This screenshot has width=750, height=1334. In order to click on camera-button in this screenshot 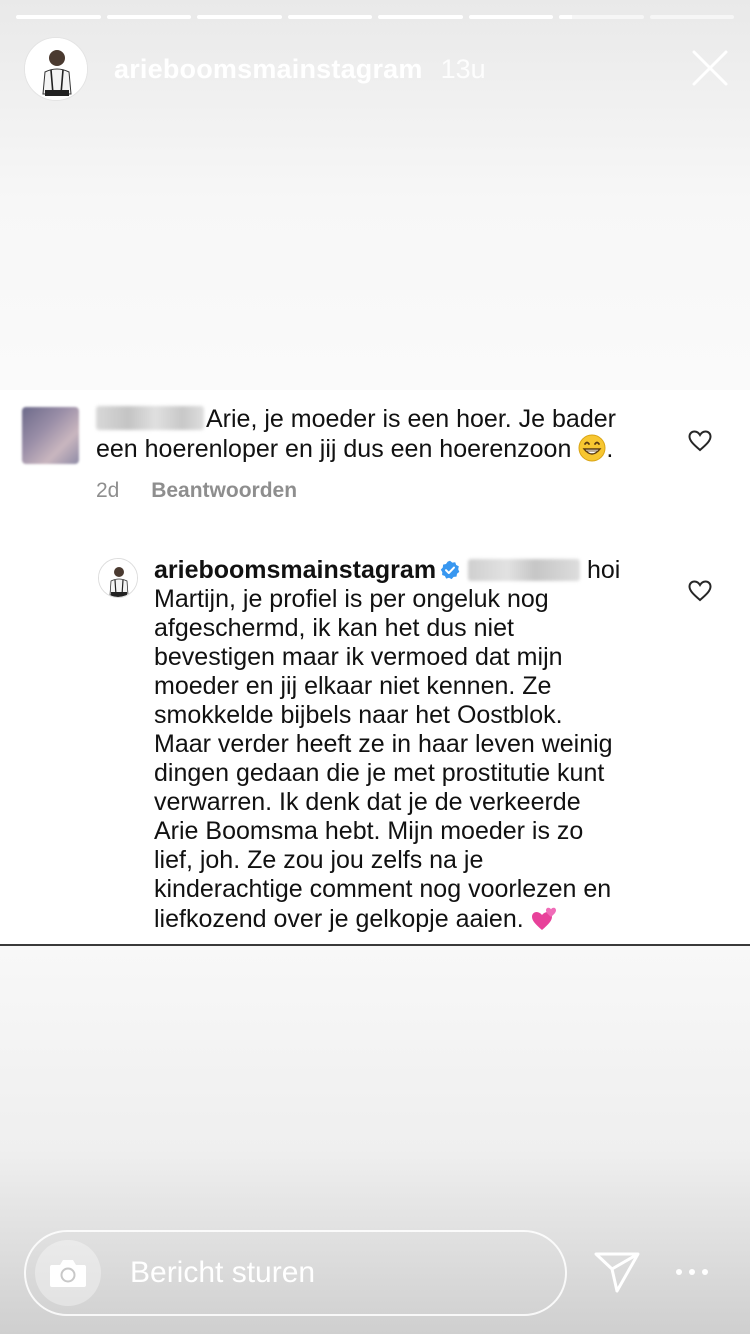, I will do `click(68, 1273)`.